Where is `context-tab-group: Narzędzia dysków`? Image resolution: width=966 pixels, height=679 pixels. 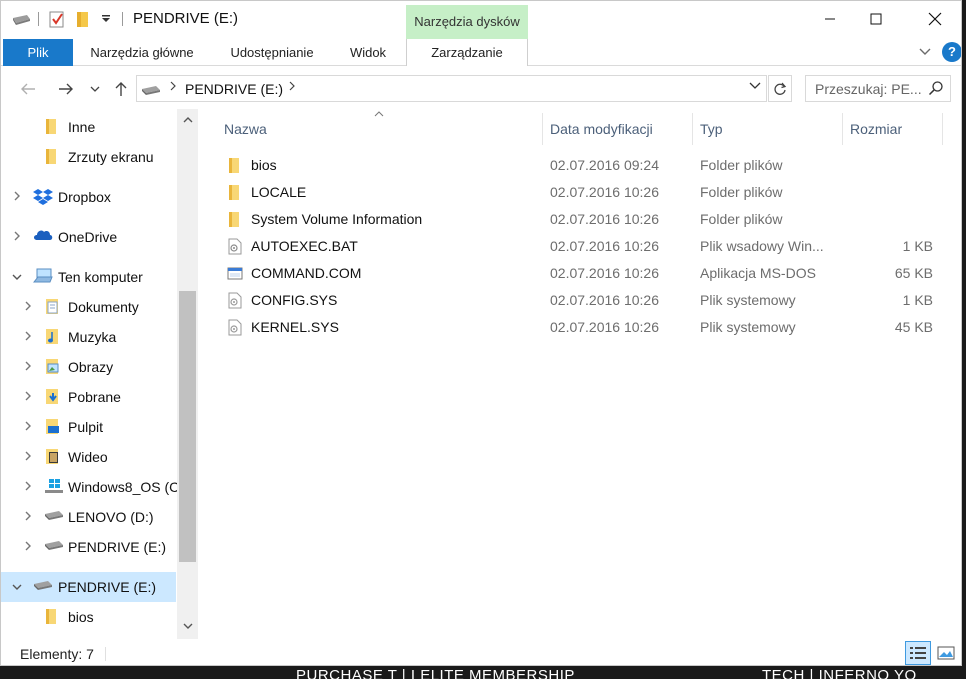
context-tab-group: Narzędzia dysków is located at coordinates (467, 22).